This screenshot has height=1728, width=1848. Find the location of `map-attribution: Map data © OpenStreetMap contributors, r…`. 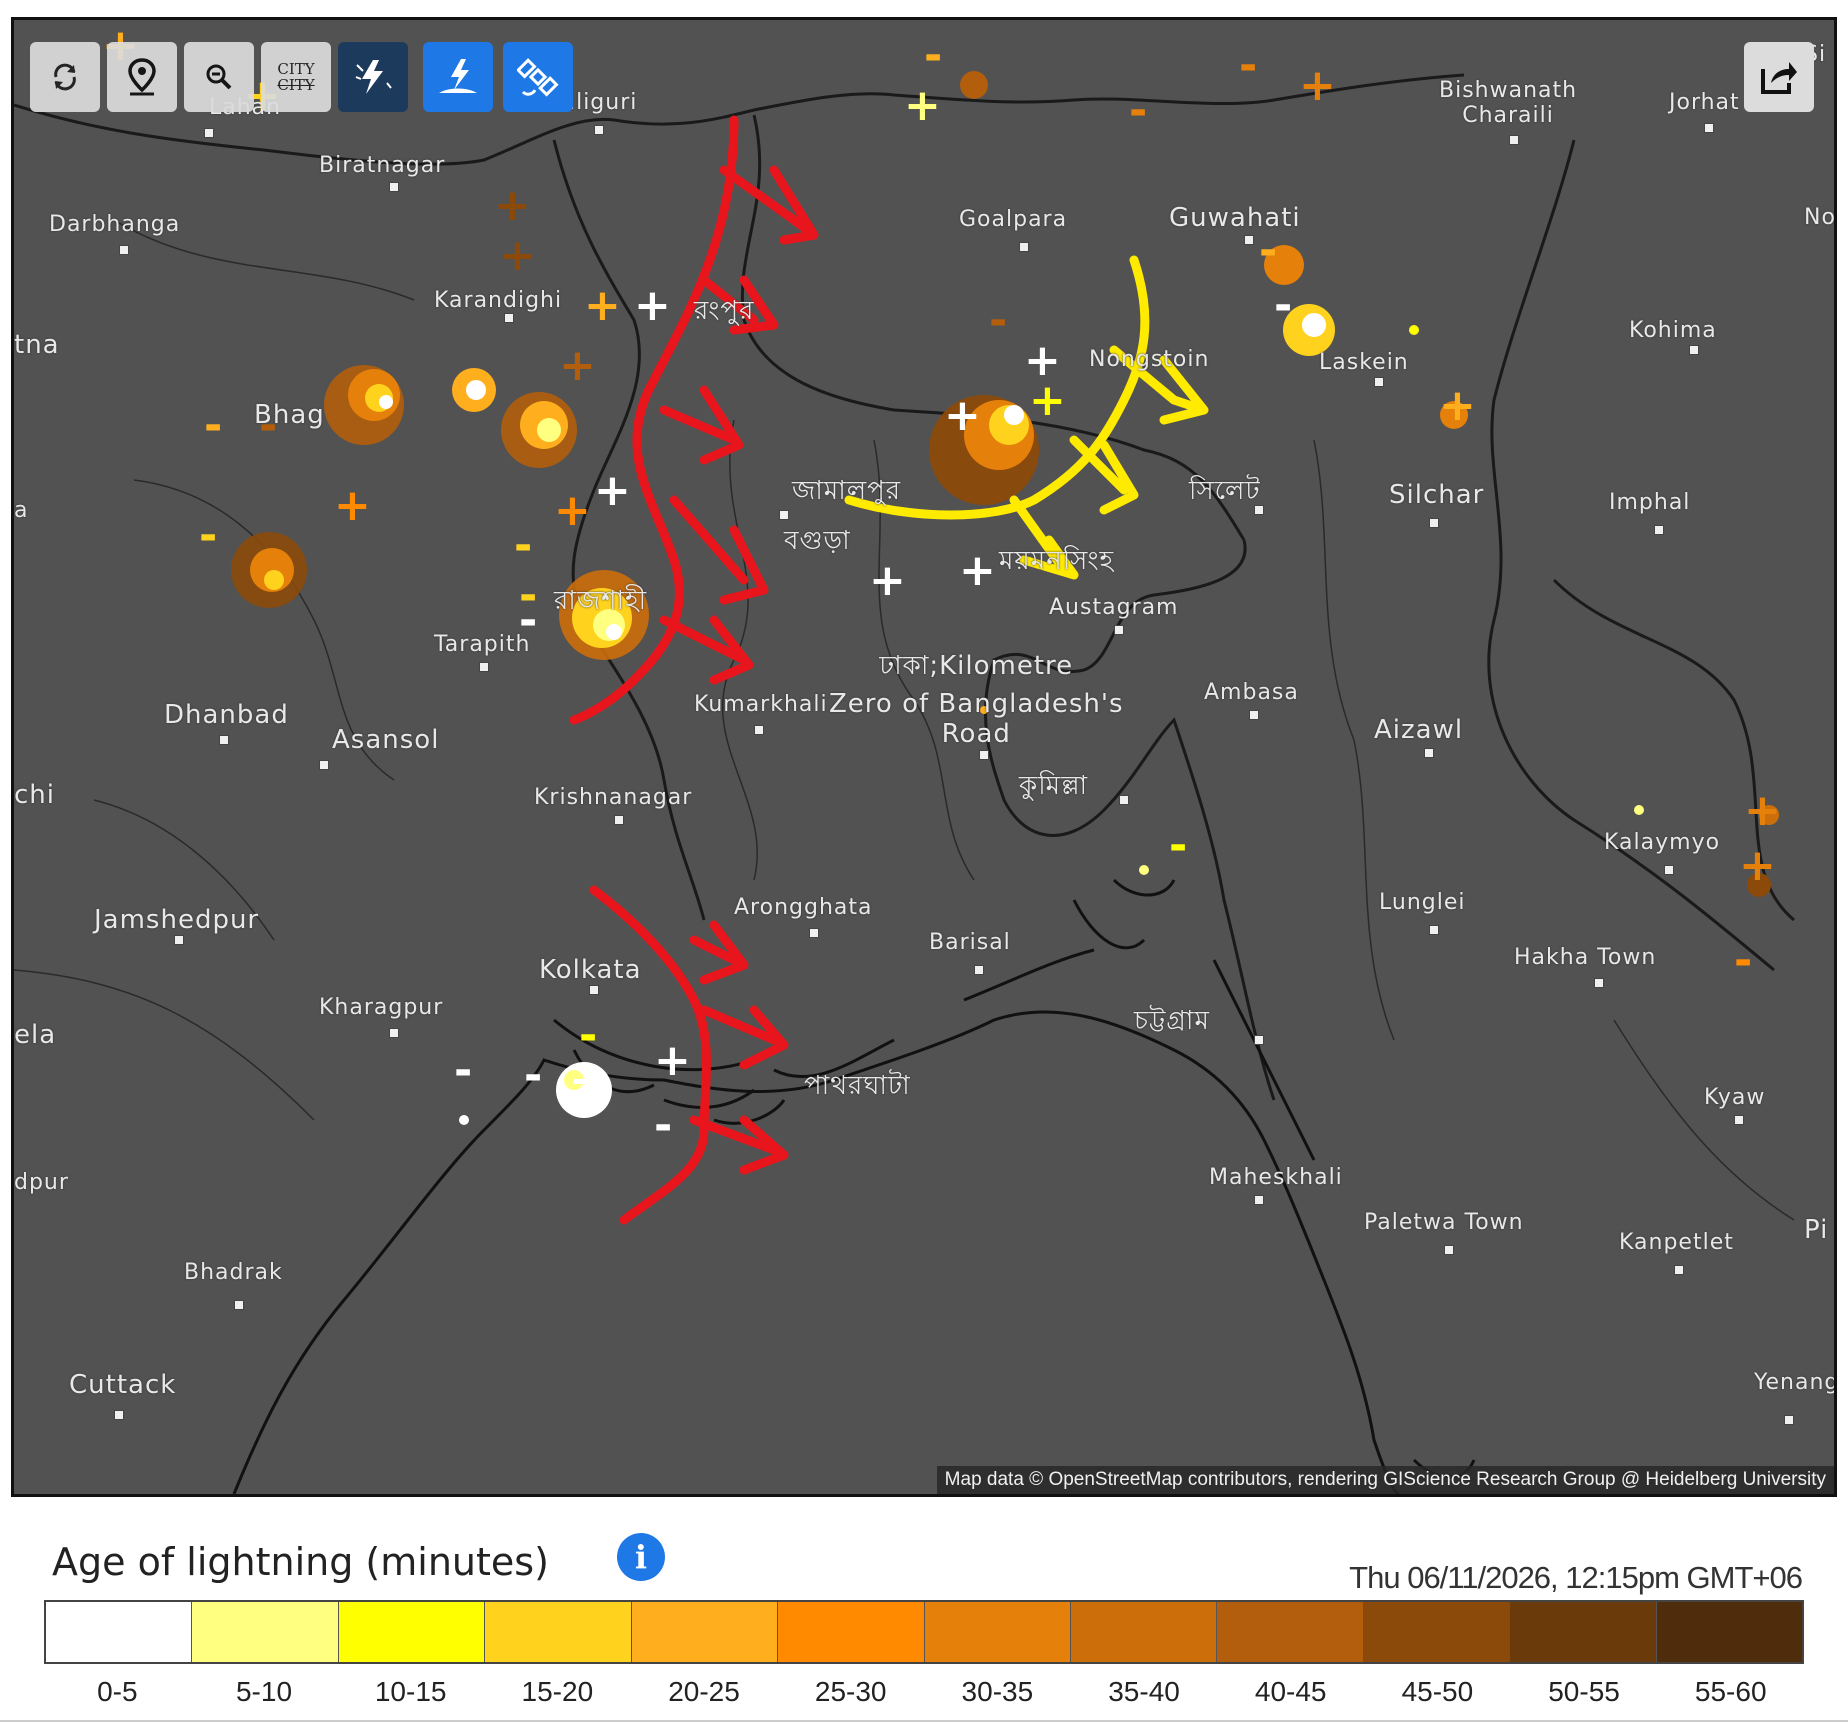

map-attribution: Map data © OpenStreetMap contributors, r… is located at coordinates (1385, 1480).